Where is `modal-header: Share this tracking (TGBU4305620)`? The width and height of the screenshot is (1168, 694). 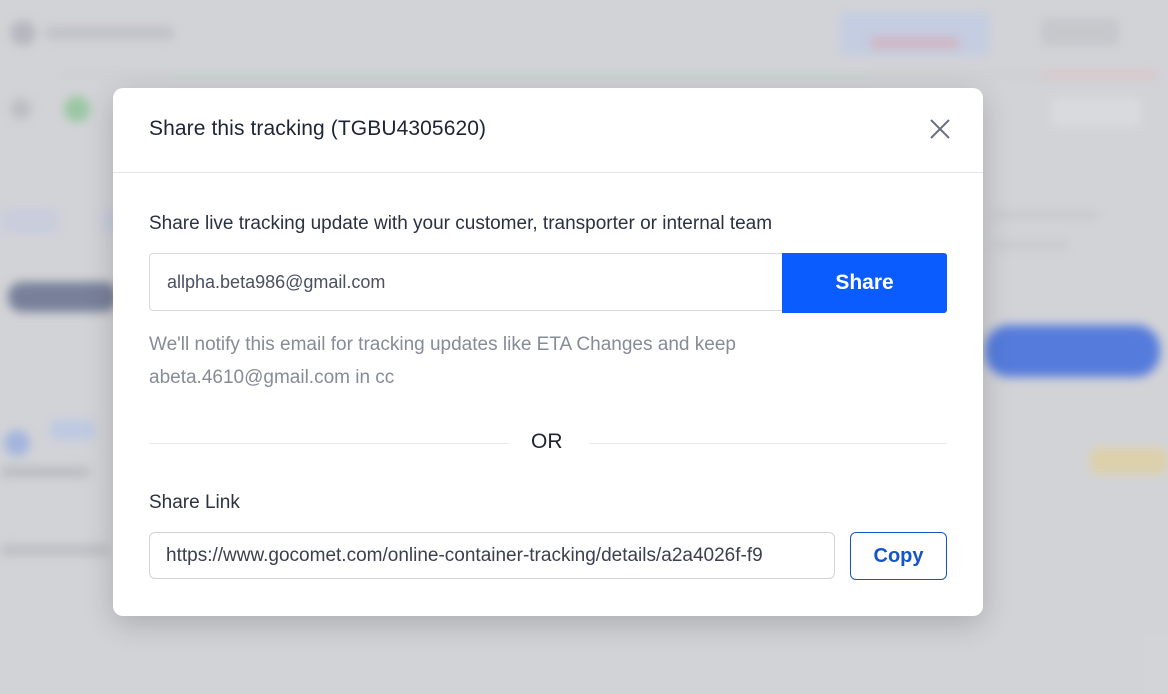
modal-header: Share this tracking (TGBU4305620) is located at coordinates (548, 130).